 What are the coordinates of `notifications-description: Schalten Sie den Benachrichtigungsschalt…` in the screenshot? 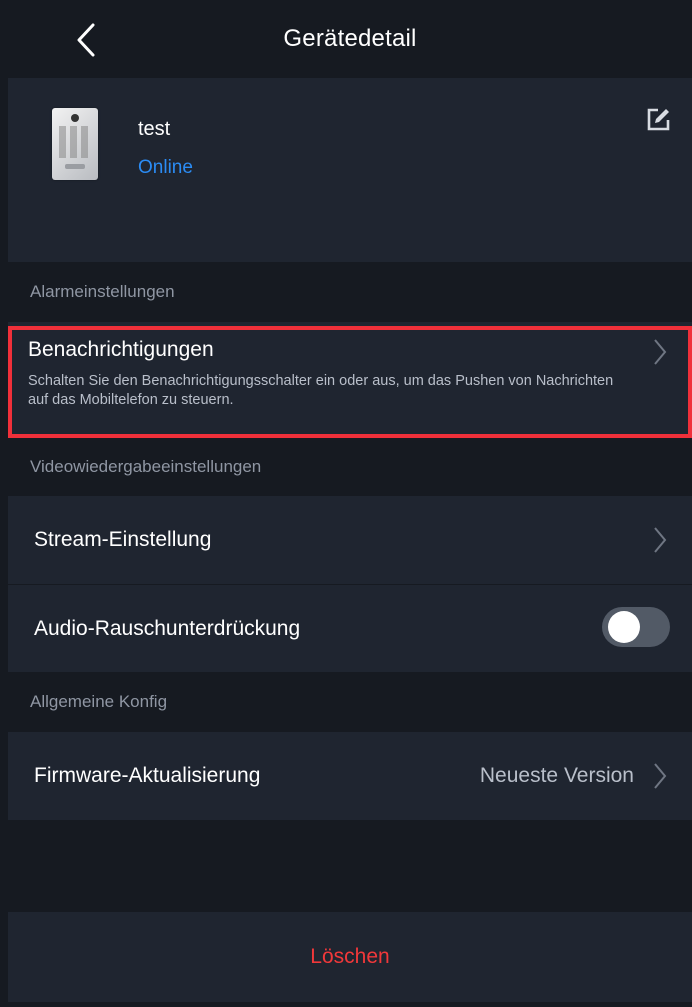 It's located at (321, 390).